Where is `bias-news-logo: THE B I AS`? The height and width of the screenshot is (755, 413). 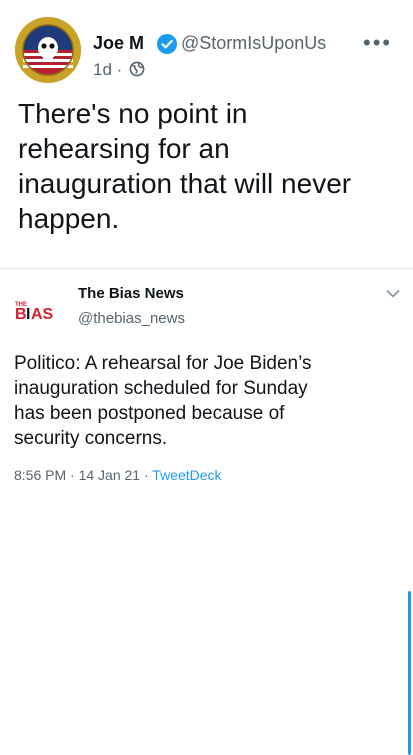 bias-news-logo: THE B I AS is located at coordinates (41, 309).